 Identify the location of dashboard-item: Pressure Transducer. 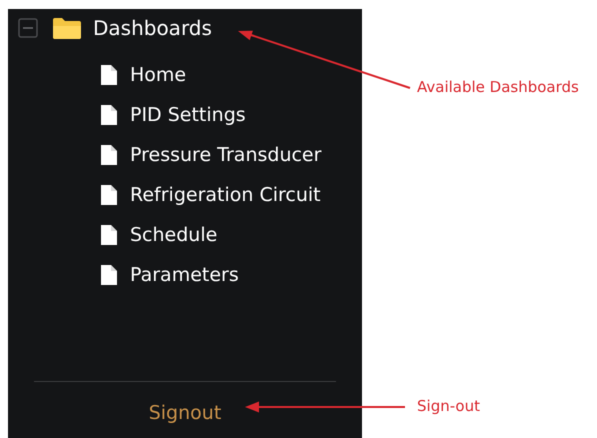
(226, 155).